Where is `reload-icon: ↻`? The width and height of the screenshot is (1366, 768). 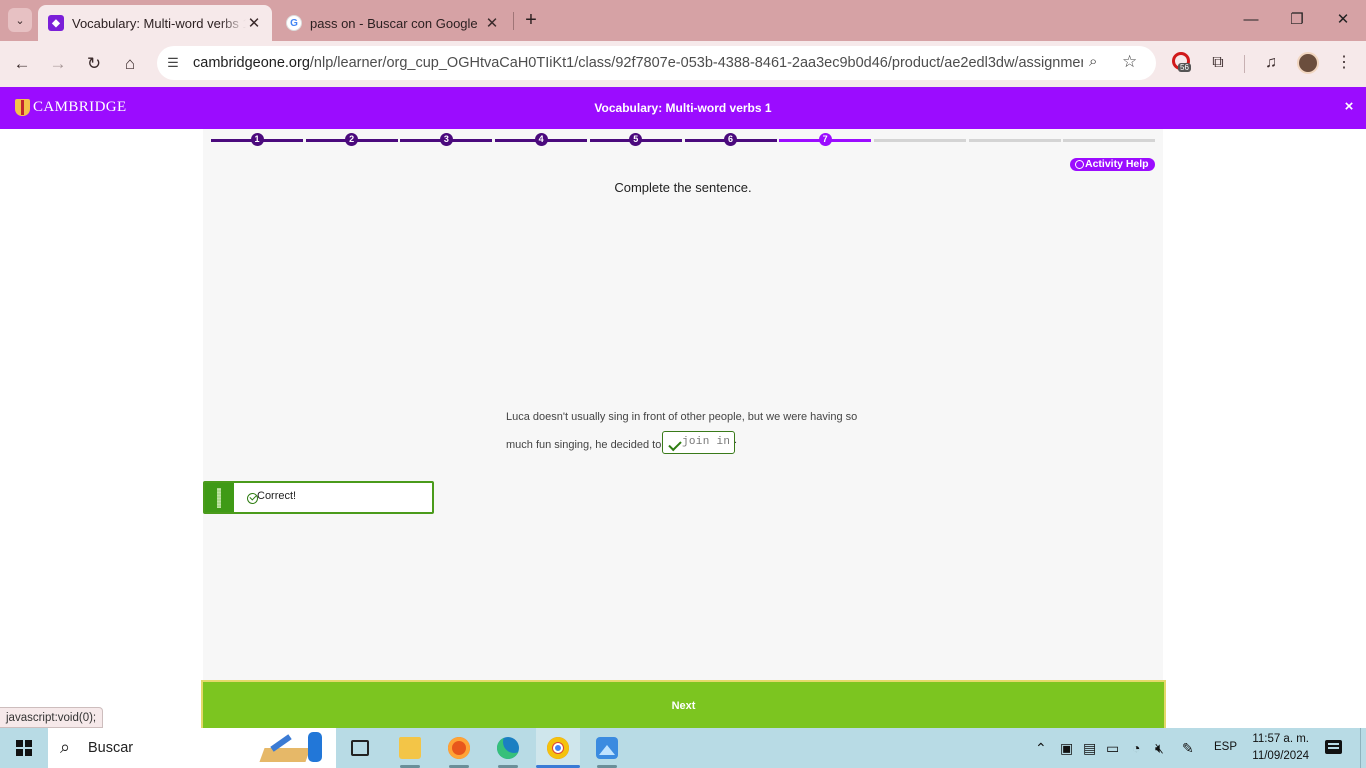
reload-icon: ↻ is located at coordinates (94, 64).